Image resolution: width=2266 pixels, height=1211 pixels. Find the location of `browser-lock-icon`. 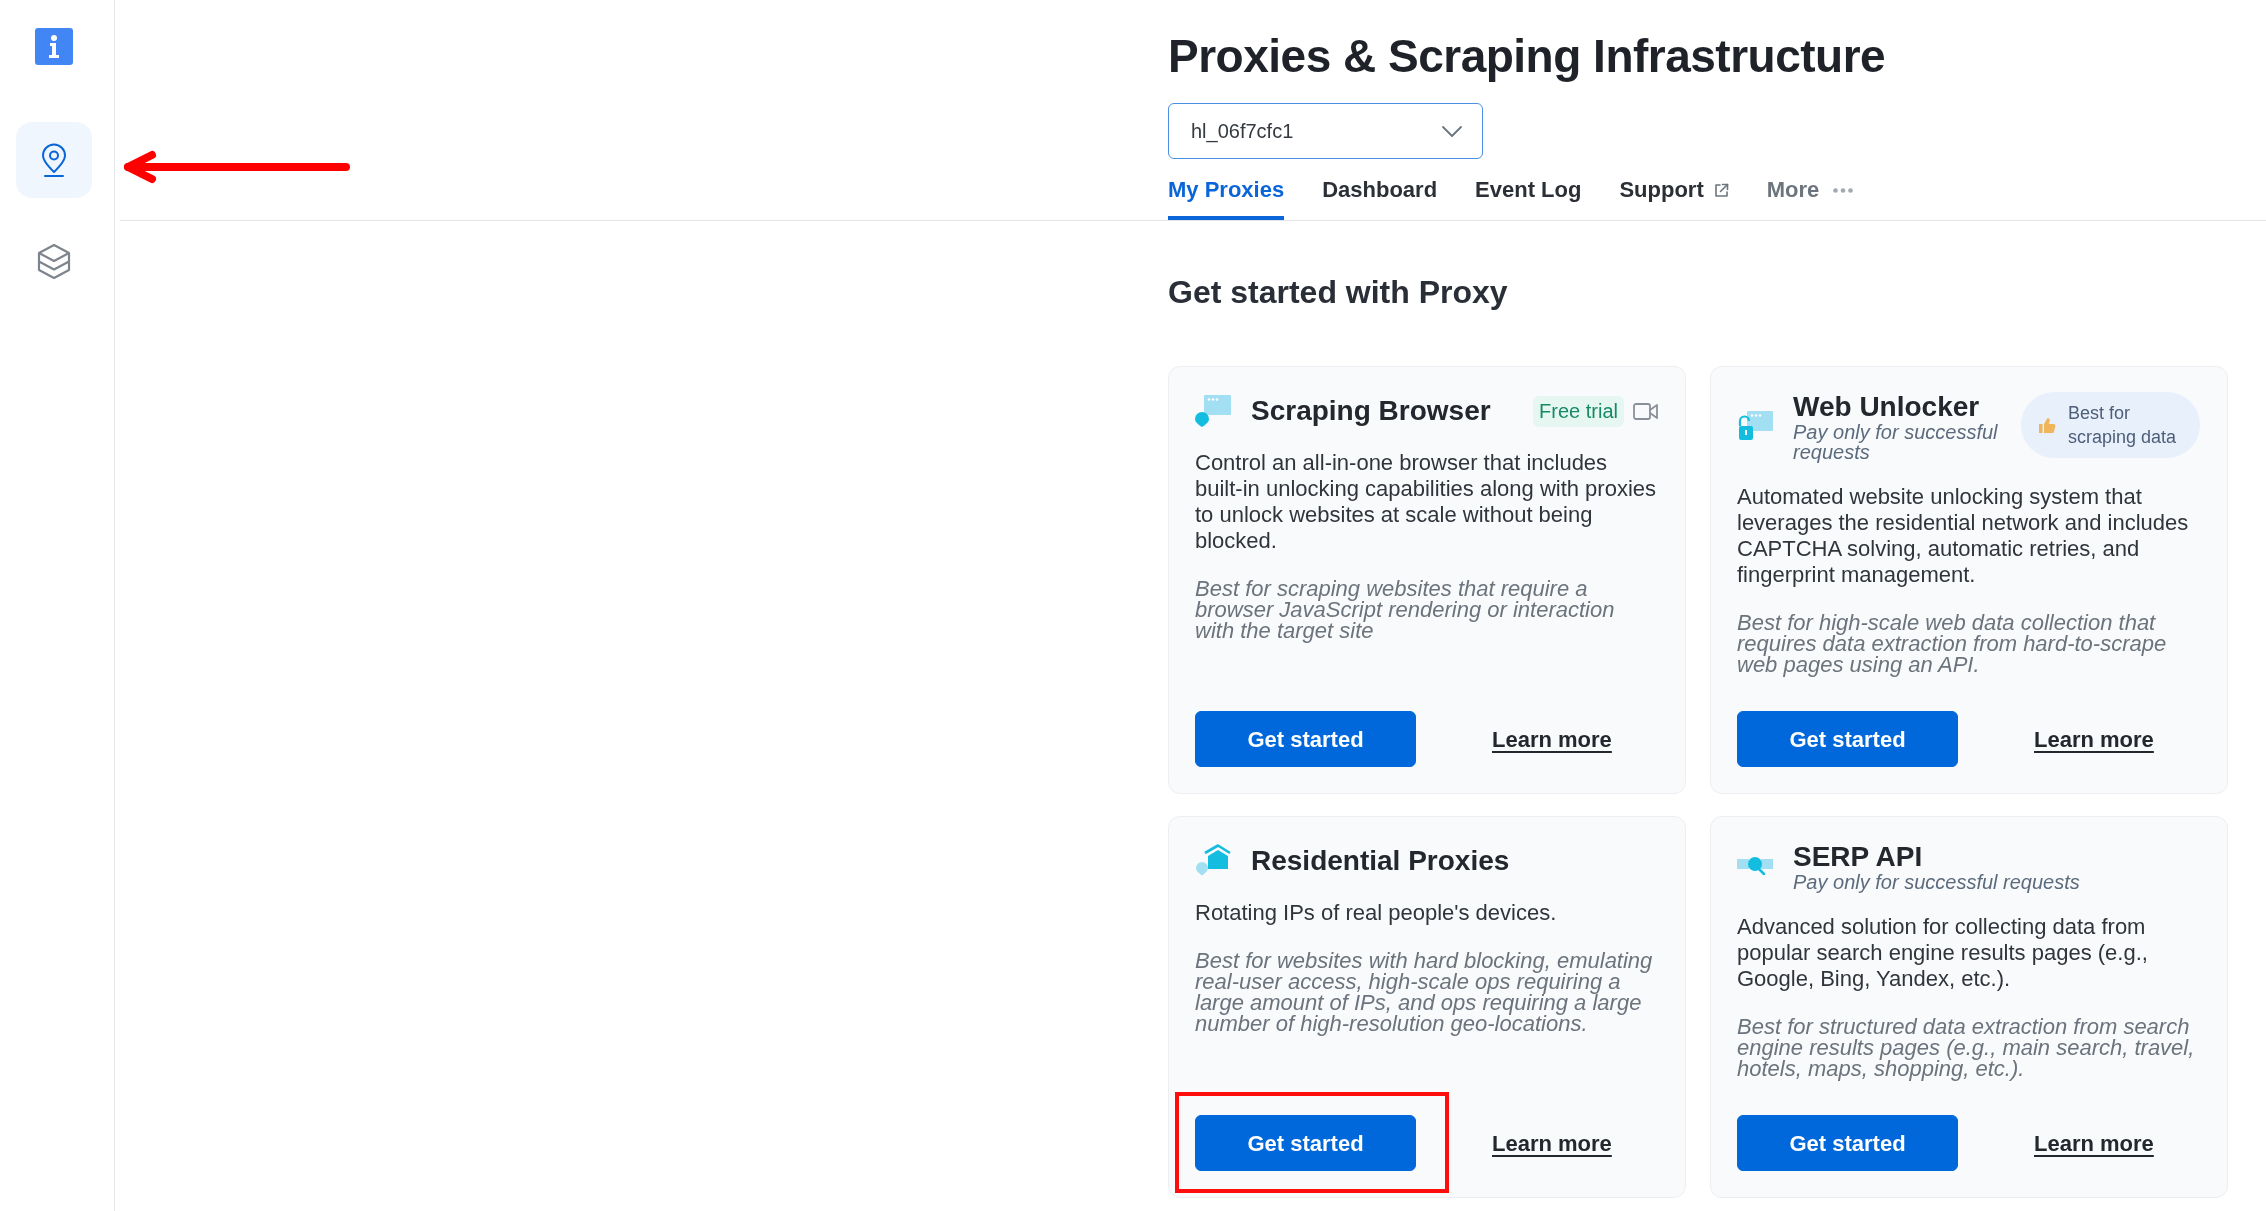

browser-lock-icon is located at coordinates (1755, 425).